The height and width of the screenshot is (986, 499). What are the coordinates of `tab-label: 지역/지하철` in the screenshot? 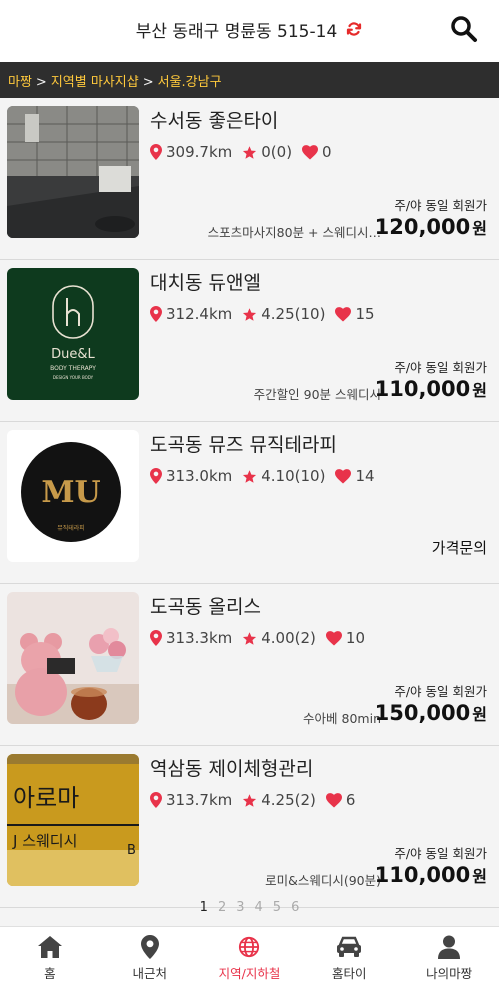 It's located at (249, 973).